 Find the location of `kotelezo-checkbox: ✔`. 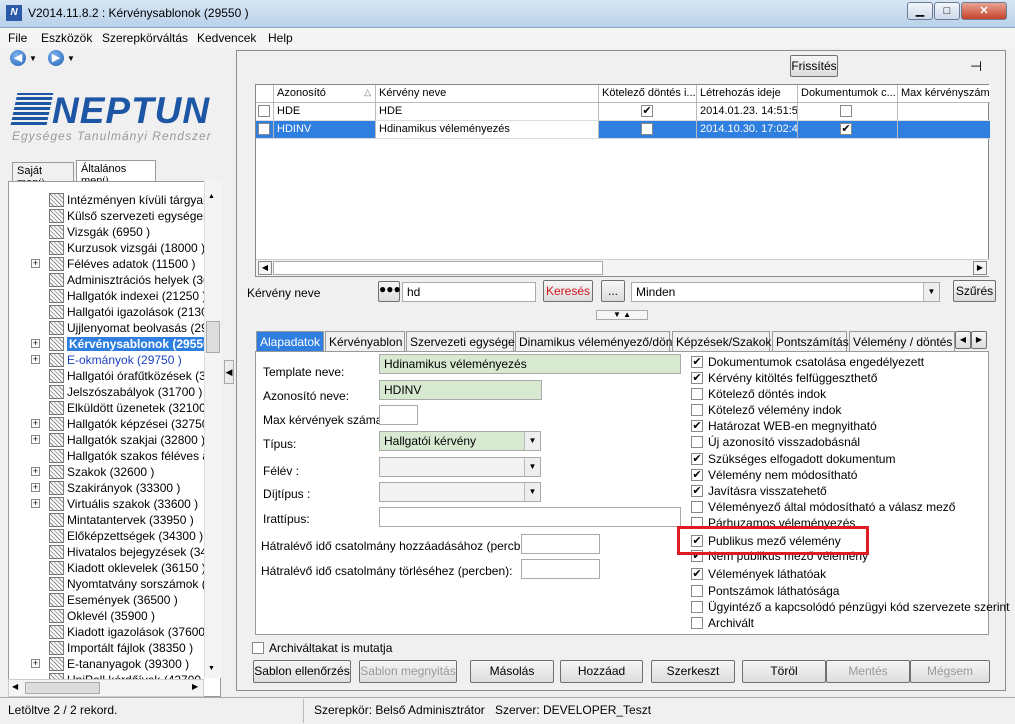

kotelezo-checkbox: ✔ is located at coordinates (647, 111).